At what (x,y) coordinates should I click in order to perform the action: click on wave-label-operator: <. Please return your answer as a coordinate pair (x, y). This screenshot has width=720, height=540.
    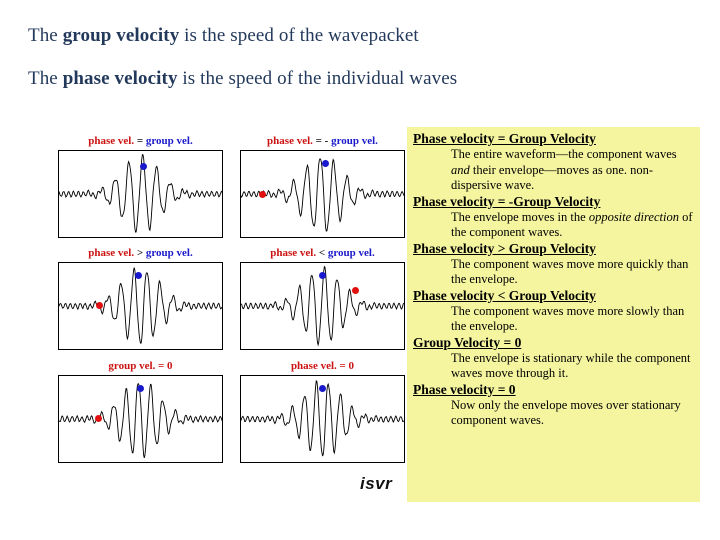
    Looking at the image, I should click on (322, 253).